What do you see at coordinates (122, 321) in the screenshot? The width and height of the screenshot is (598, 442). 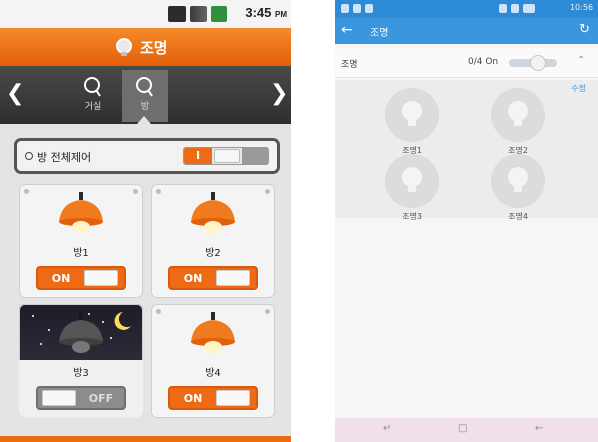 I see `moon-icon` at bounding box center [122, 321].